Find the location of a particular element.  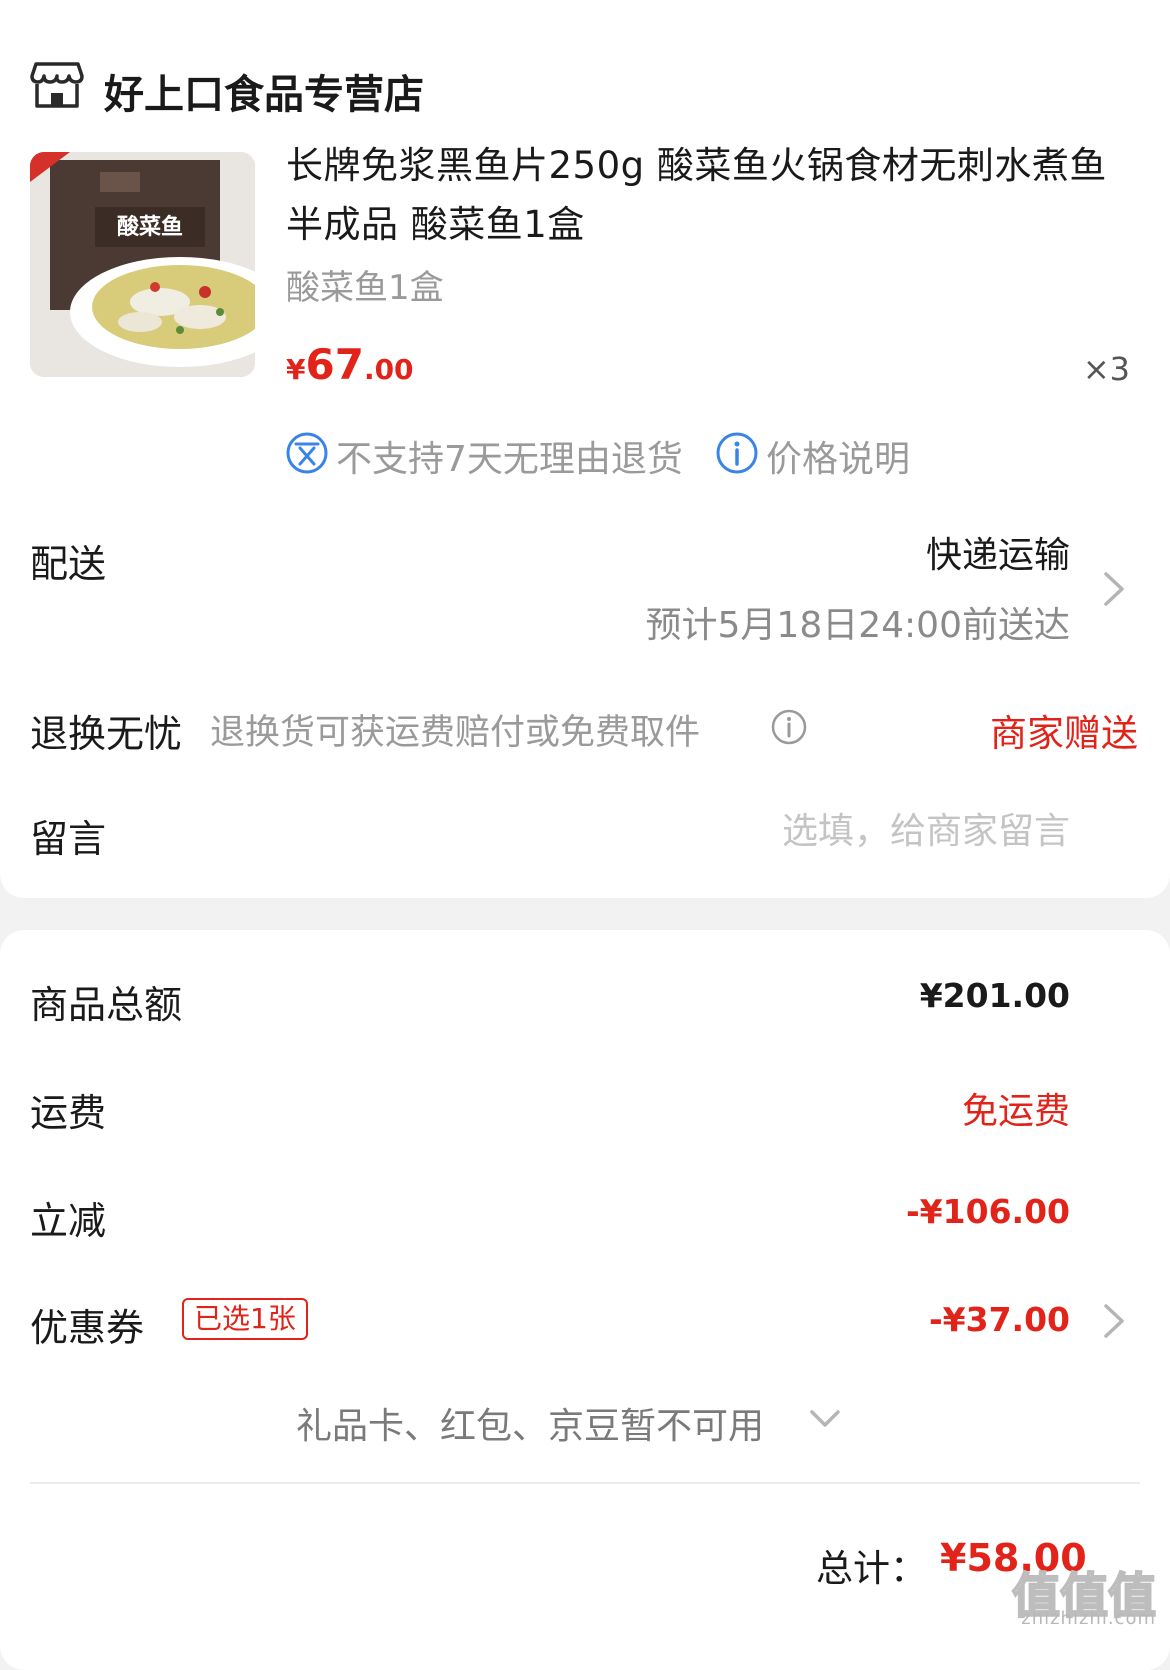

product-title: 长牌免浆黑鱼片250g 酸菜鱼火锅食材无刺水煮鱼半成品 酸菜鱼1盒 is located at coordinates (706, 195).